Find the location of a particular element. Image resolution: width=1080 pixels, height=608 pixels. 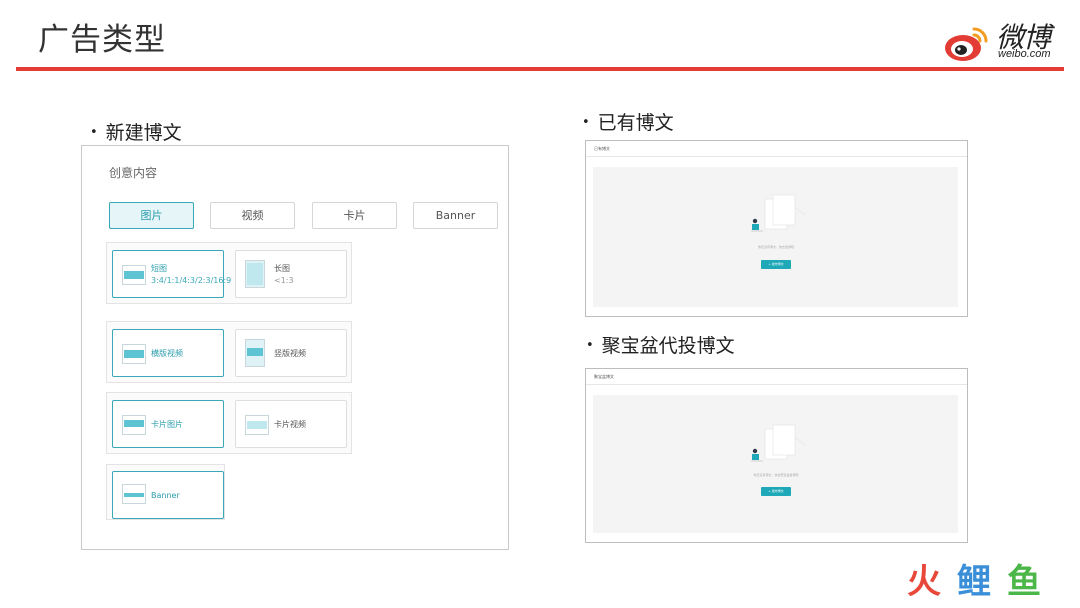

portrait-video-card: 竖版视频 is located at coordinates (291, 353).